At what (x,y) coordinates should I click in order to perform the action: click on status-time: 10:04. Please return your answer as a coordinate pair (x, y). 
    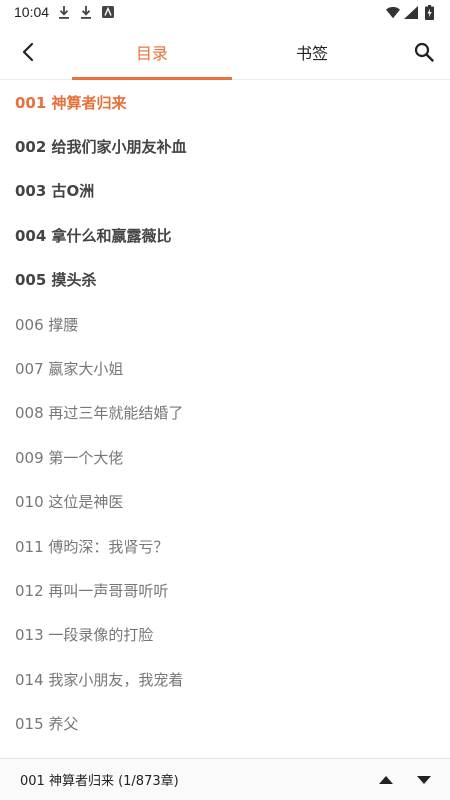
    Looking at the image, I should click on (32, 12).